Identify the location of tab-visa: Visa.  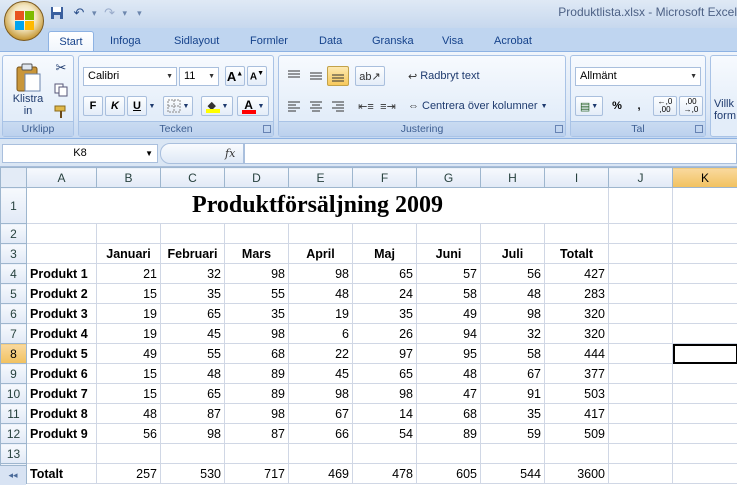
(452, 41).